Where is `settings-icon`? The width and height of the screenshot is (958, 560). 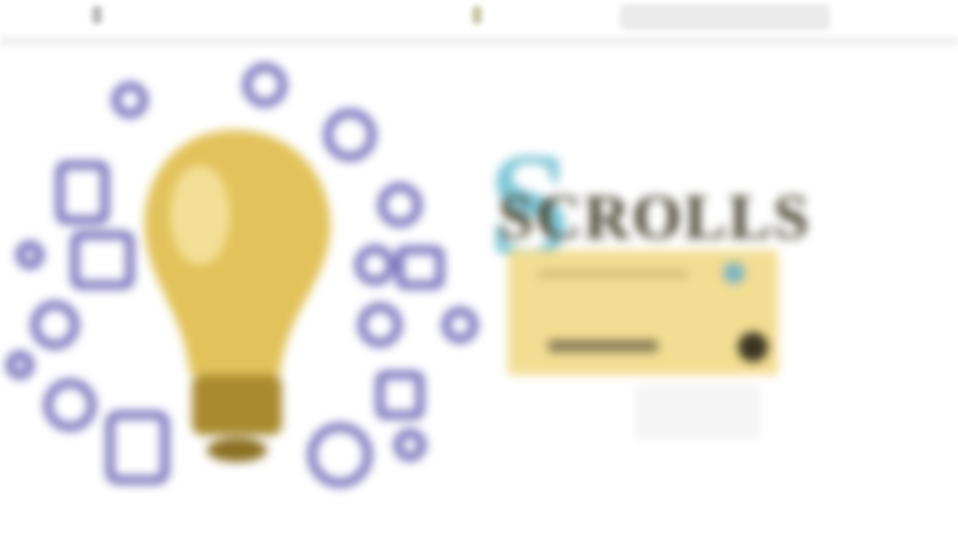 settings-icon is located at coordinates (460, 325).